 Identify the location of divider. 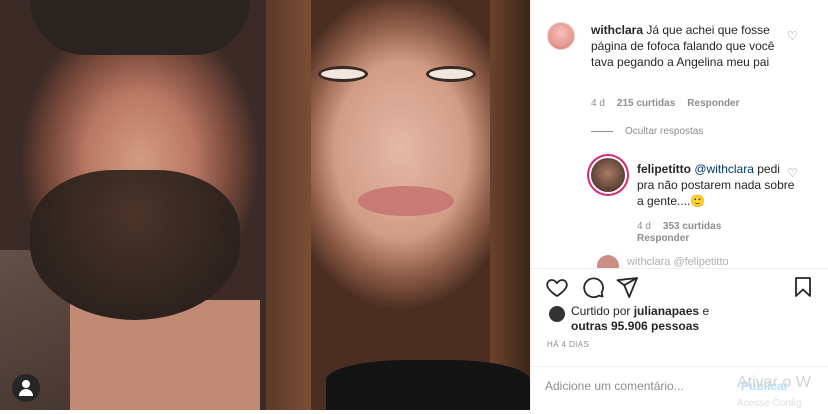
(602, 131).